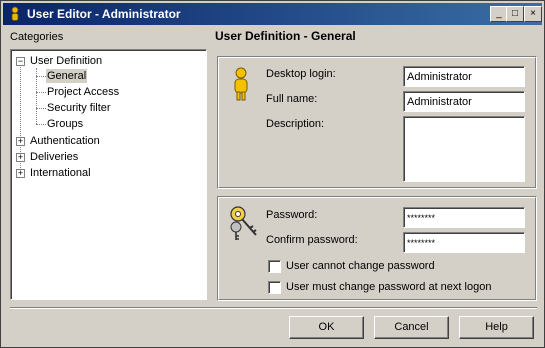 The width and height of the screenshot is (545, 348). I want to click on description-textarea, so click(464, 149).